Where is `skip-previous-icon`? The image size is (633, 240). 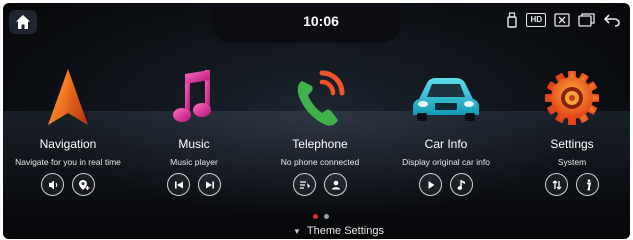 skip-previous-icon is located at coordinates (178, 184).